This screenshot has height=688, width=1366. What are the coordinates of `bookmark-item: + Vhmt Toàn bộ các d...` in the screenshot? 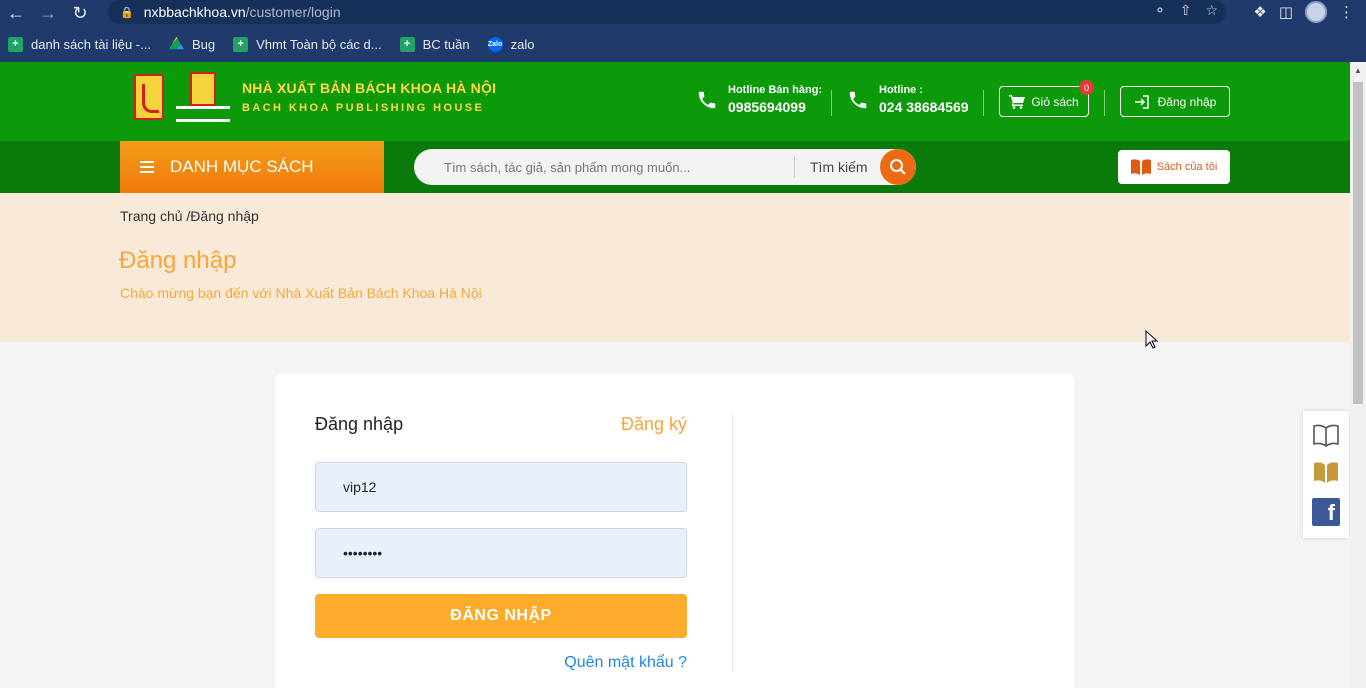 It's located at (307, 44).